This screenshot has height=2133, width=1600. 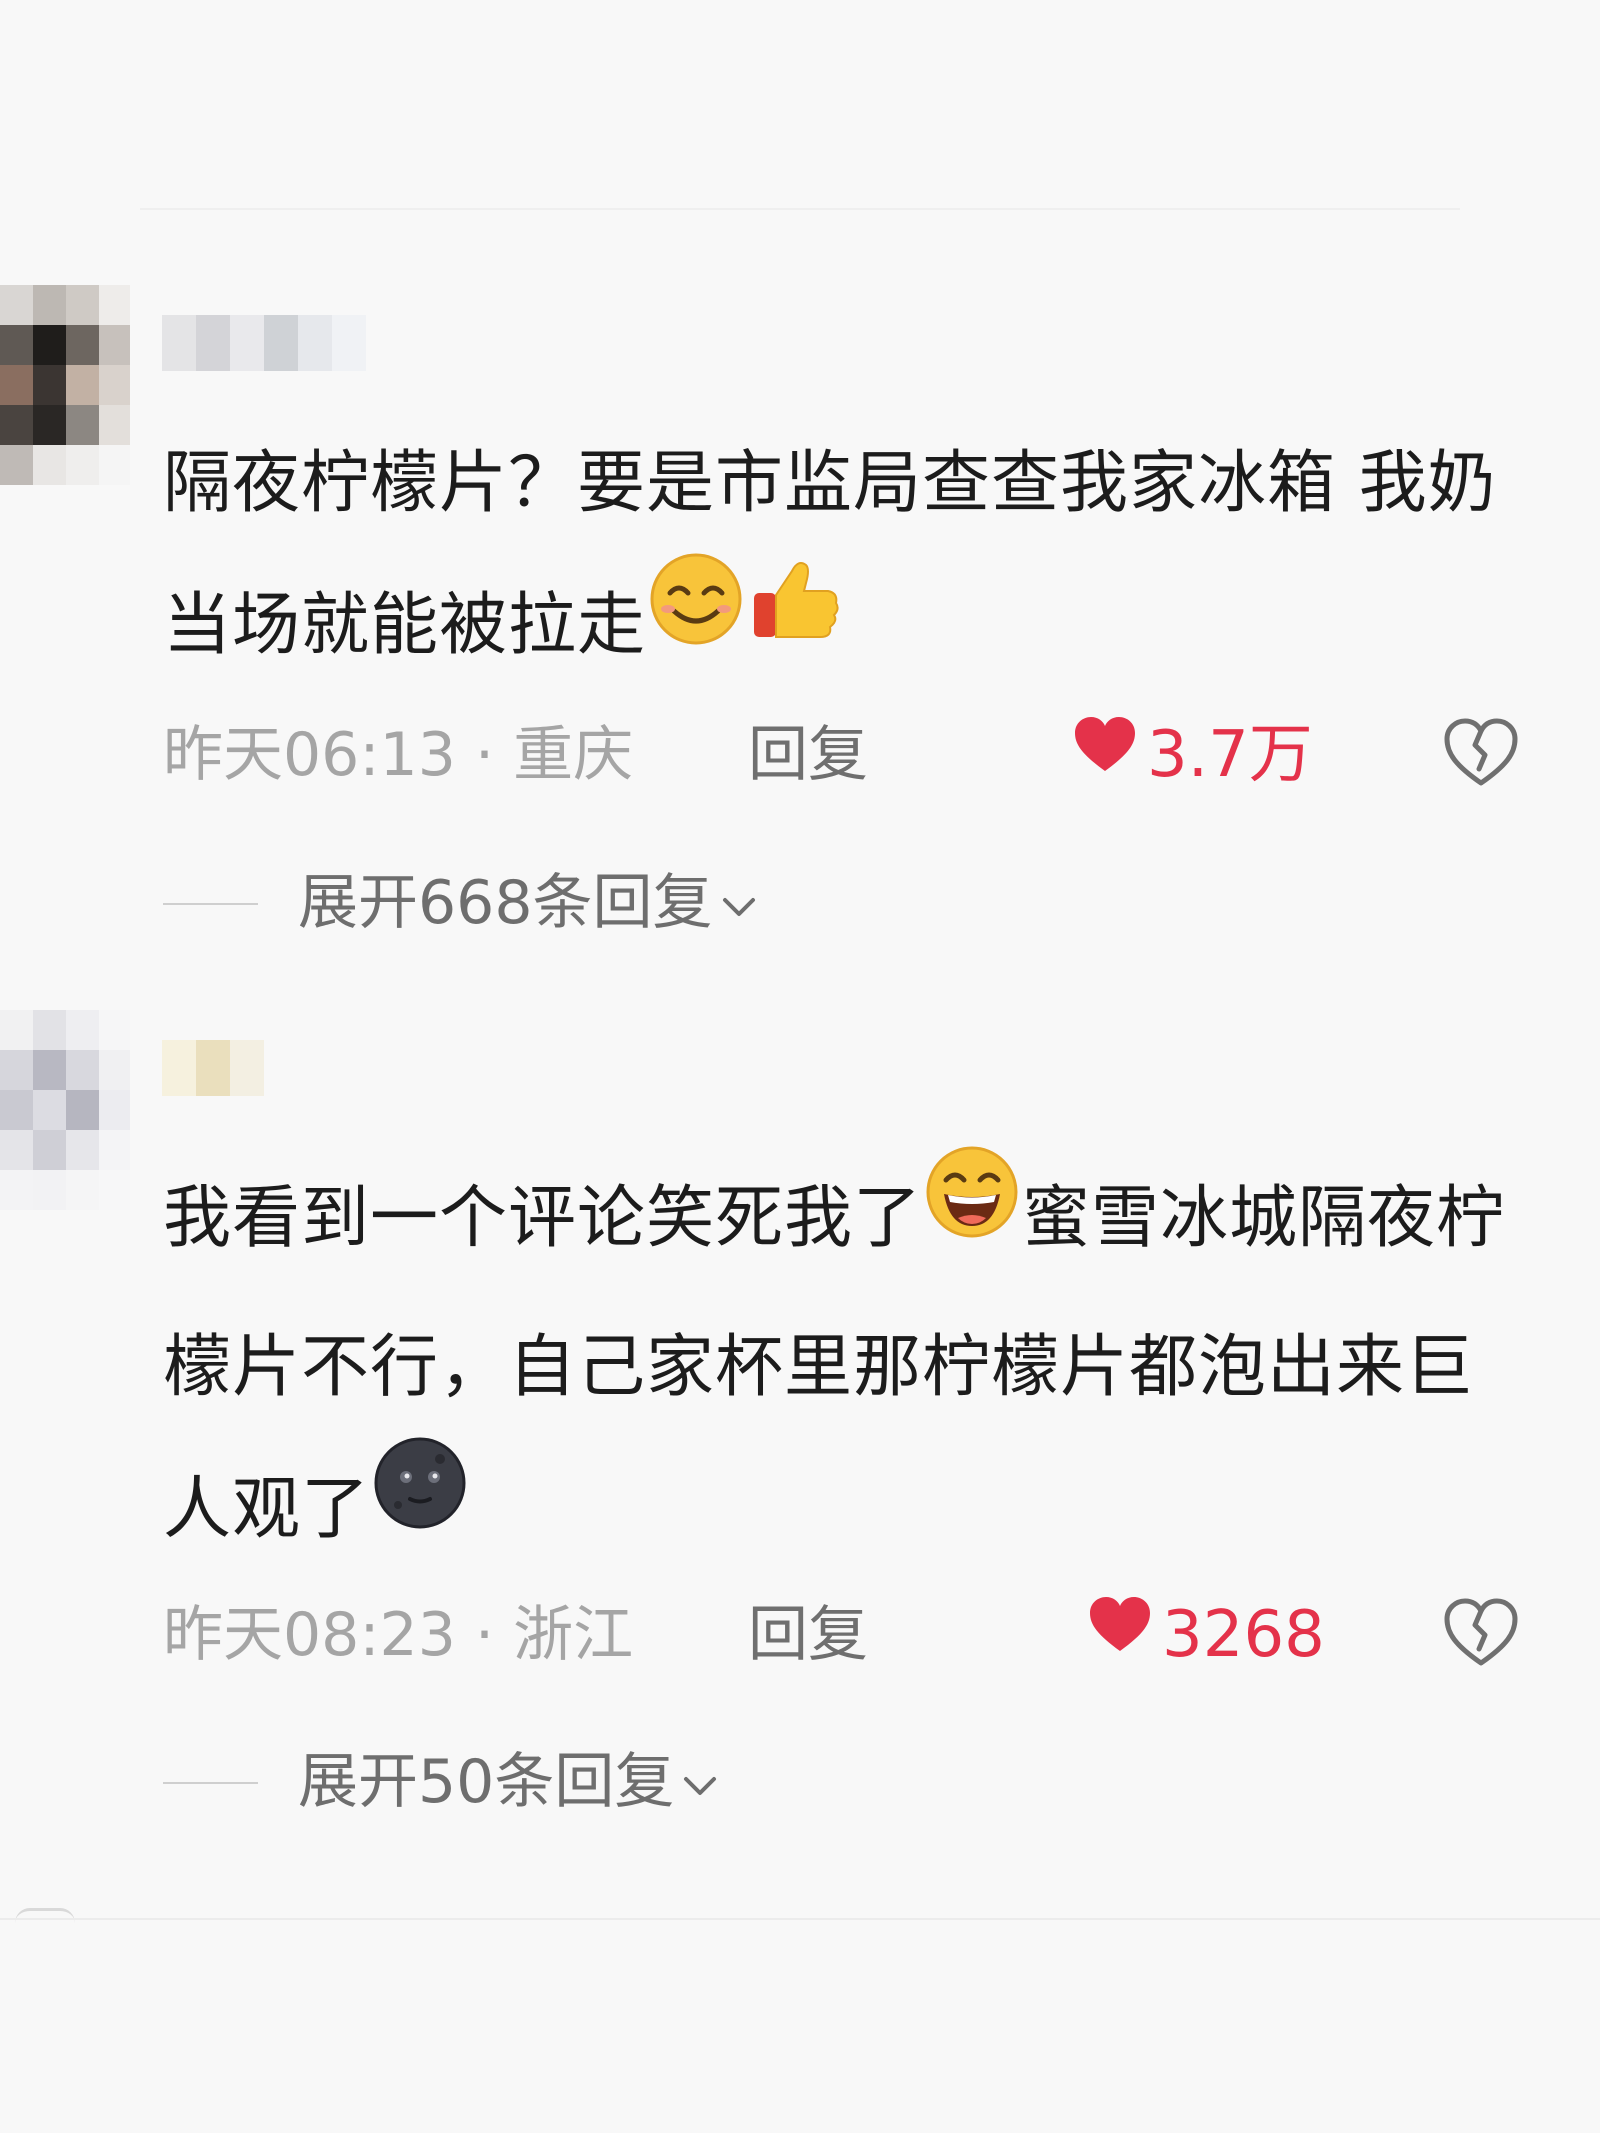 I want to click on comment-meta: 昨天06:13 · 重庆 回复 3.7万, so click(x=843, y=755).